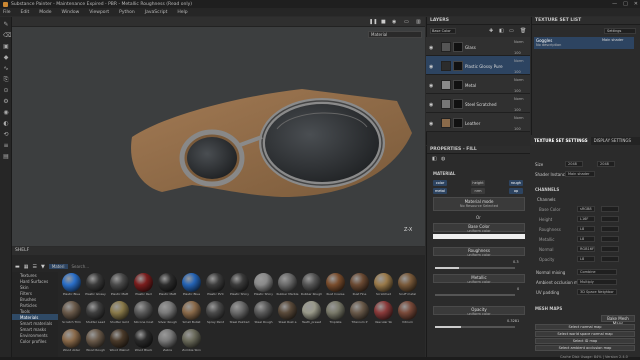 This screenshot has width=640, height=360. I want to click on paint-brush-icon: ✎, so click(6, 25).